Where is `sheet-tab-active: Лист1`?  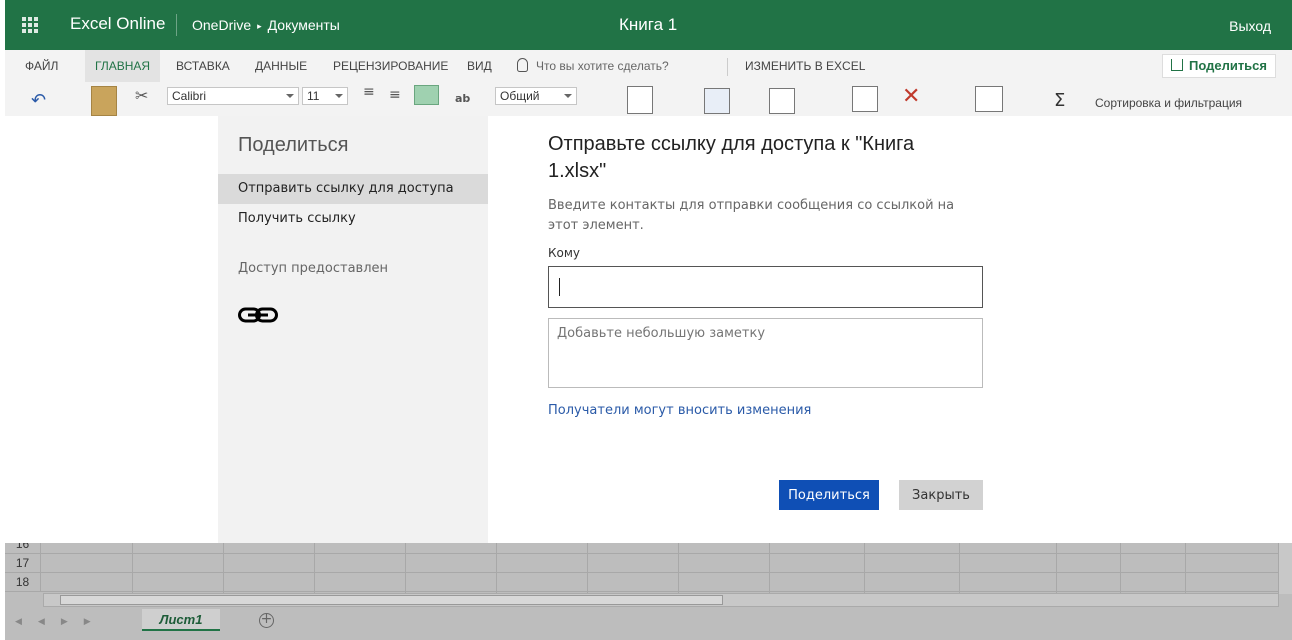 sheet-tab-active: Лист1 is located at coordinates (181, 620).